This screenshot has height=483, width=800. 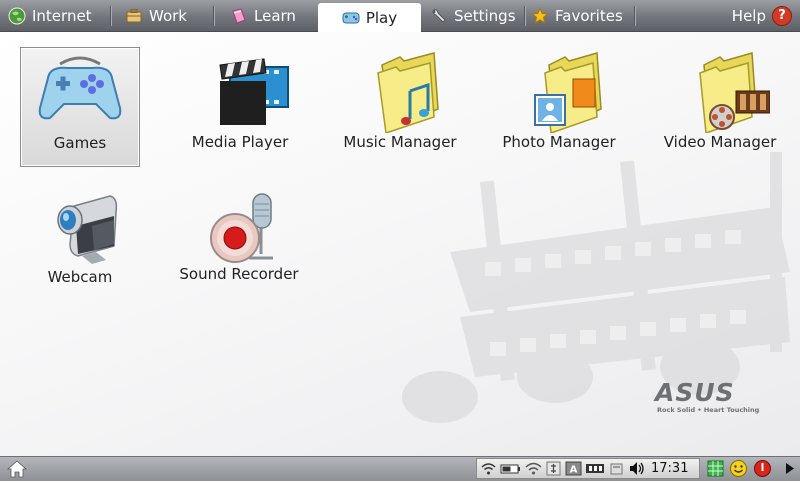 I want to click on home-button, so click(x=17, y=469).